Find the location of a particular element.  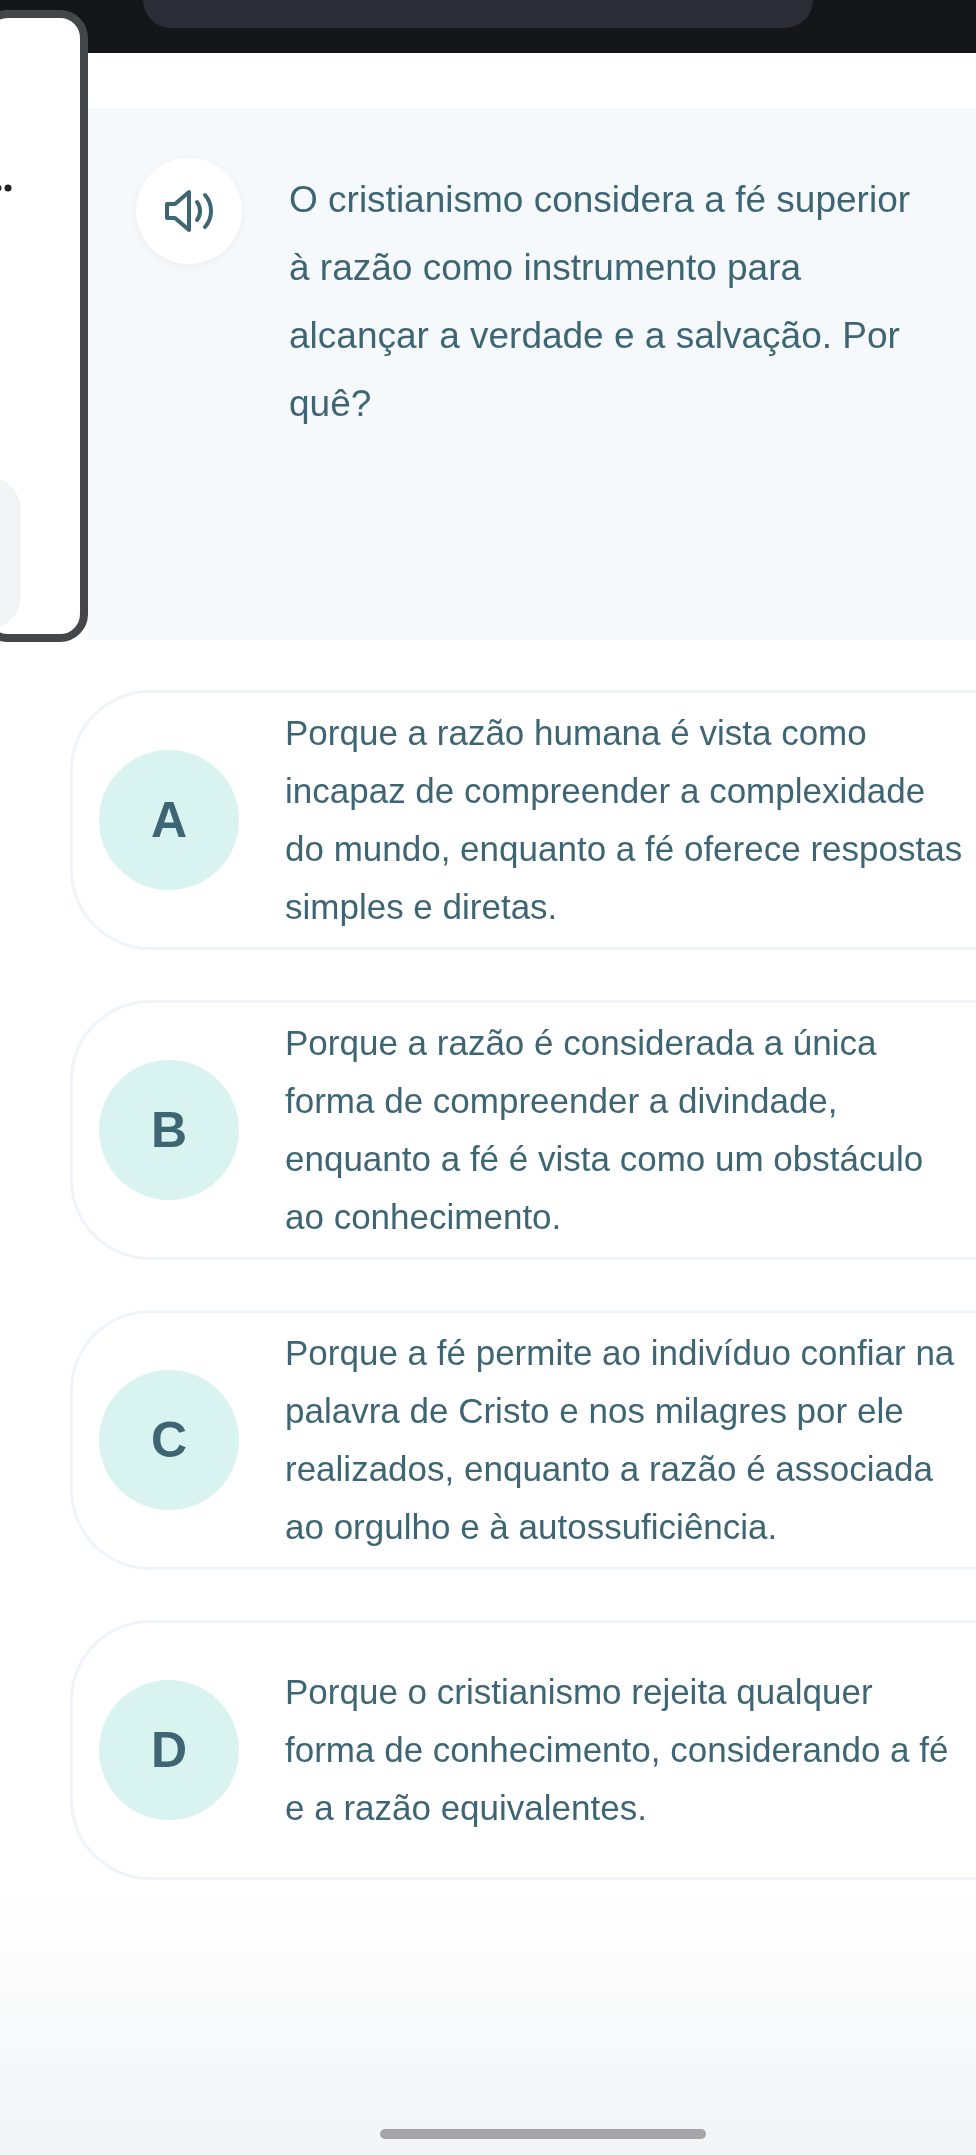

answer-option: A Porque a razão humana é vista como incapaz de compreender a complexidade do mundo, enquanto a fé oferece respostas simples e diretas. is located at coordinates (523, 820).